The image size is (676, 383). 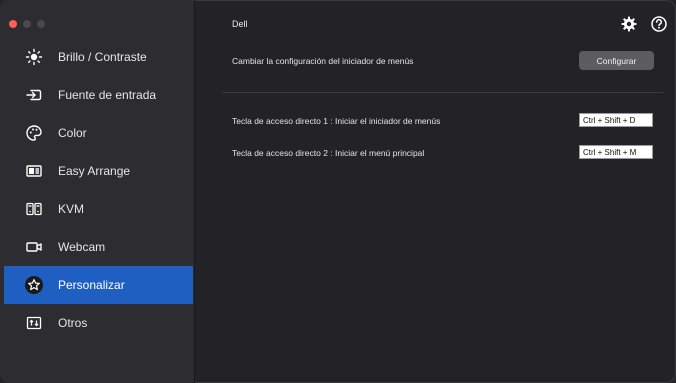 What do you see at coordinates (107, 95) in the screenshot?
I see `sidebar-item-label: Fuente de entrada` at bounding box center [107, 95].